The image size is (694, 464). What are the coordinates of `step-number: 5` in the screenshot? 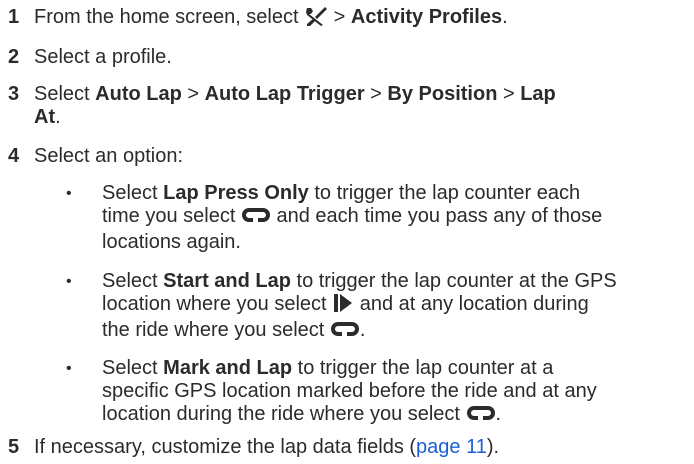 It's located at (14, 447).